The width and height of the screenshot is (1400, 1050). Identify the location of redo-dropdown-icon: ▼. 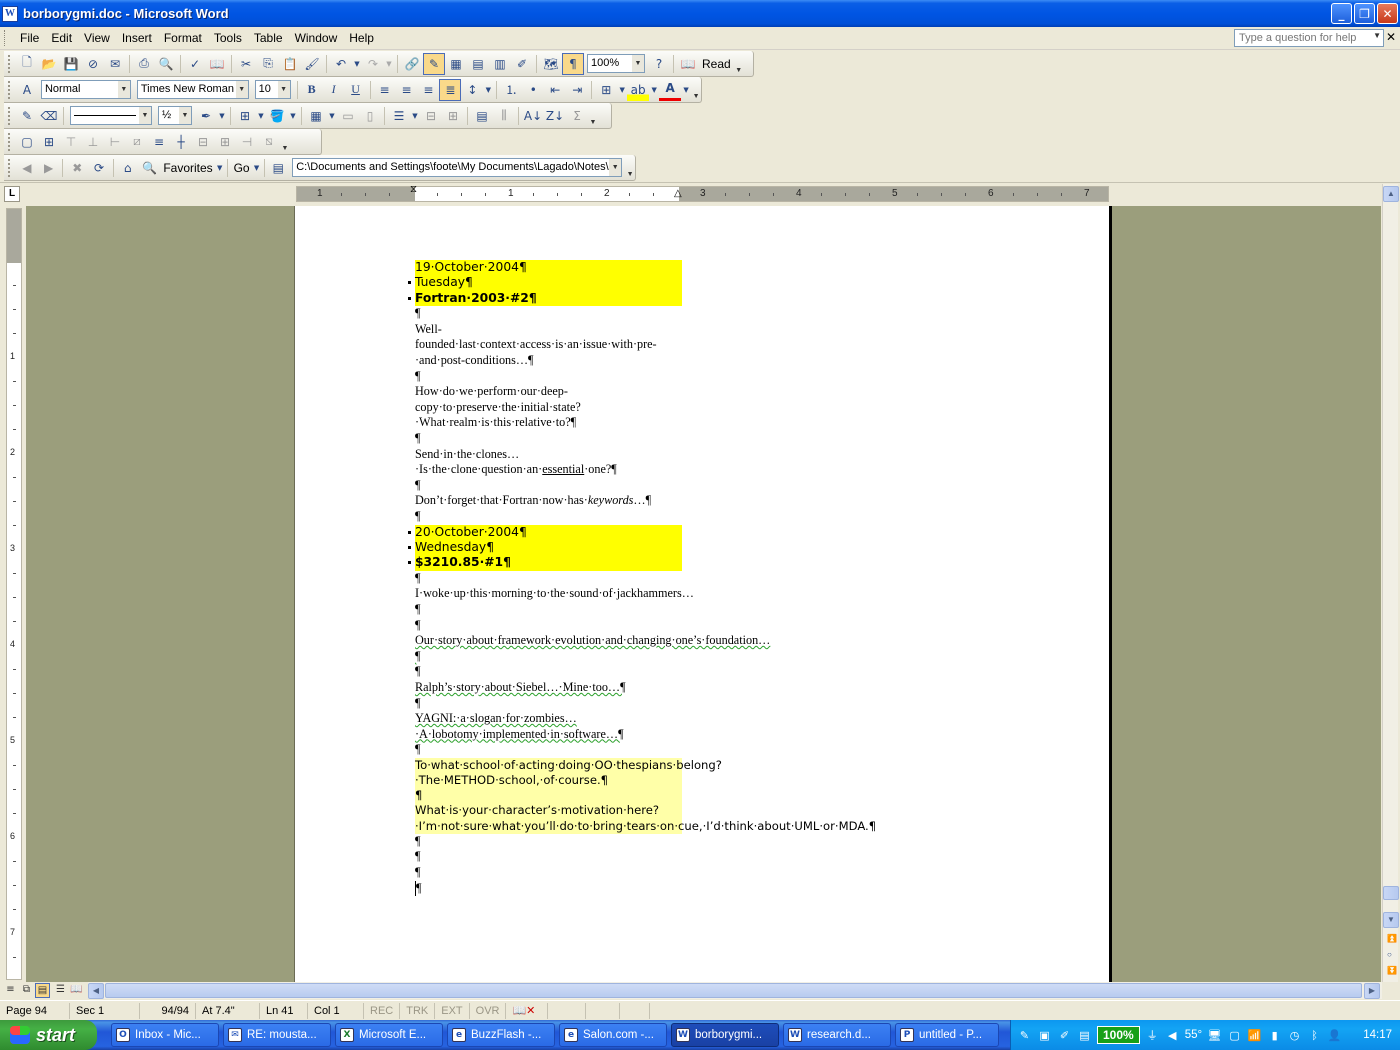
(389, 64).